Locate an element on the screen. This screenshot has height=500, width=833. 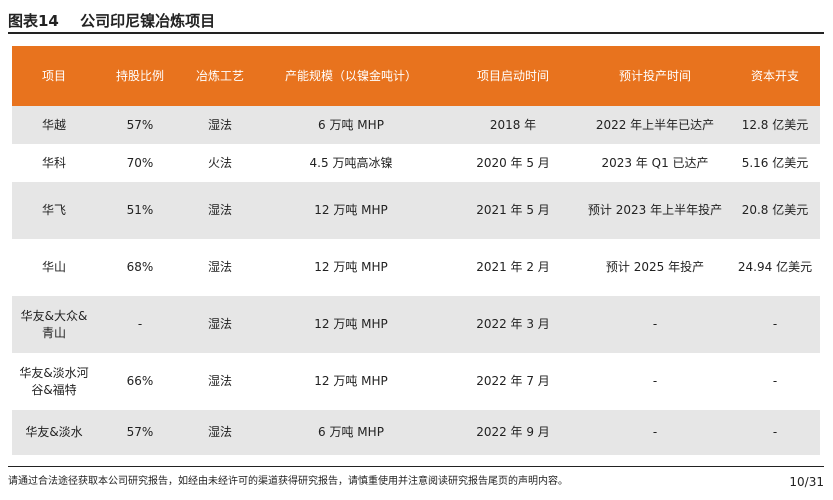
cell-production-time: 2022 年上半年已达产 is located at coordinates (655, 125).